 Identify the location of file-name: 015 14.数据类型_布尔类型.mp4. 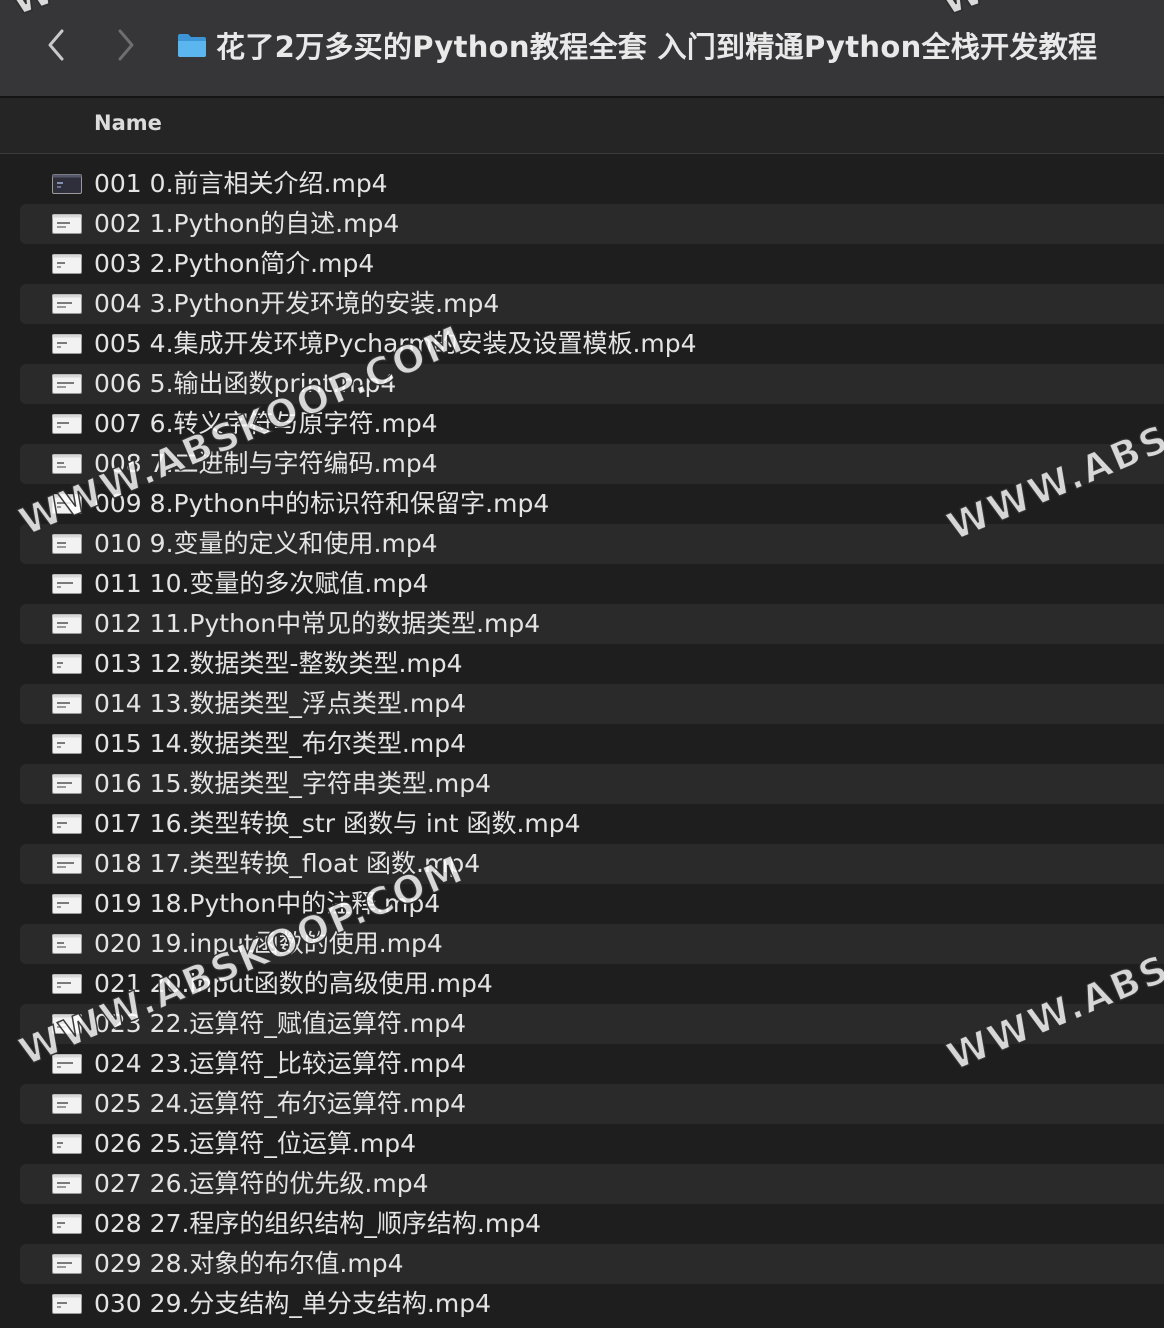
(280, 743).